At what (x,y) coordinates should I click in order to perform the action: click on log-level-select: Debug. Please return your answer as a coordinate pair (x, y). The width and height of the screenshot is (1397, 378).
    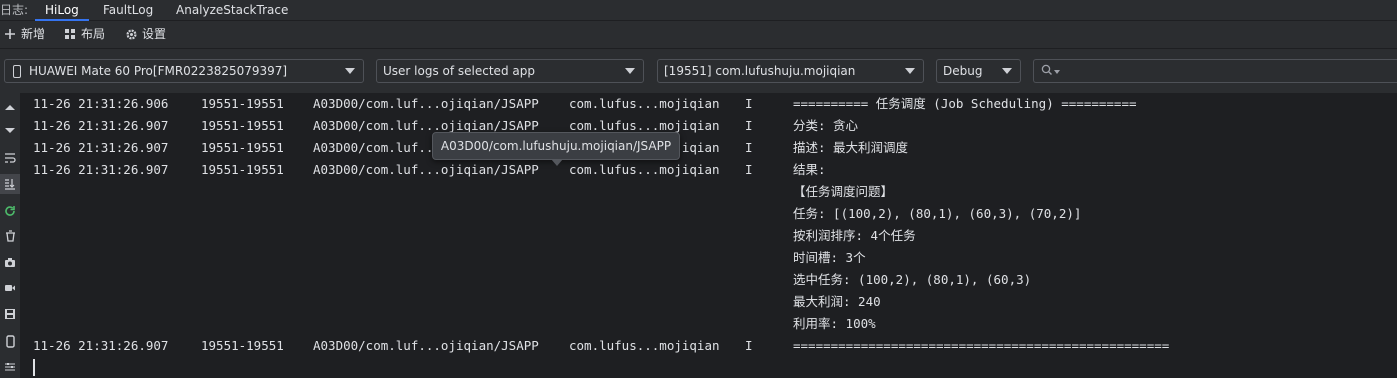
    Looking at the image, I should click on (978, 71).